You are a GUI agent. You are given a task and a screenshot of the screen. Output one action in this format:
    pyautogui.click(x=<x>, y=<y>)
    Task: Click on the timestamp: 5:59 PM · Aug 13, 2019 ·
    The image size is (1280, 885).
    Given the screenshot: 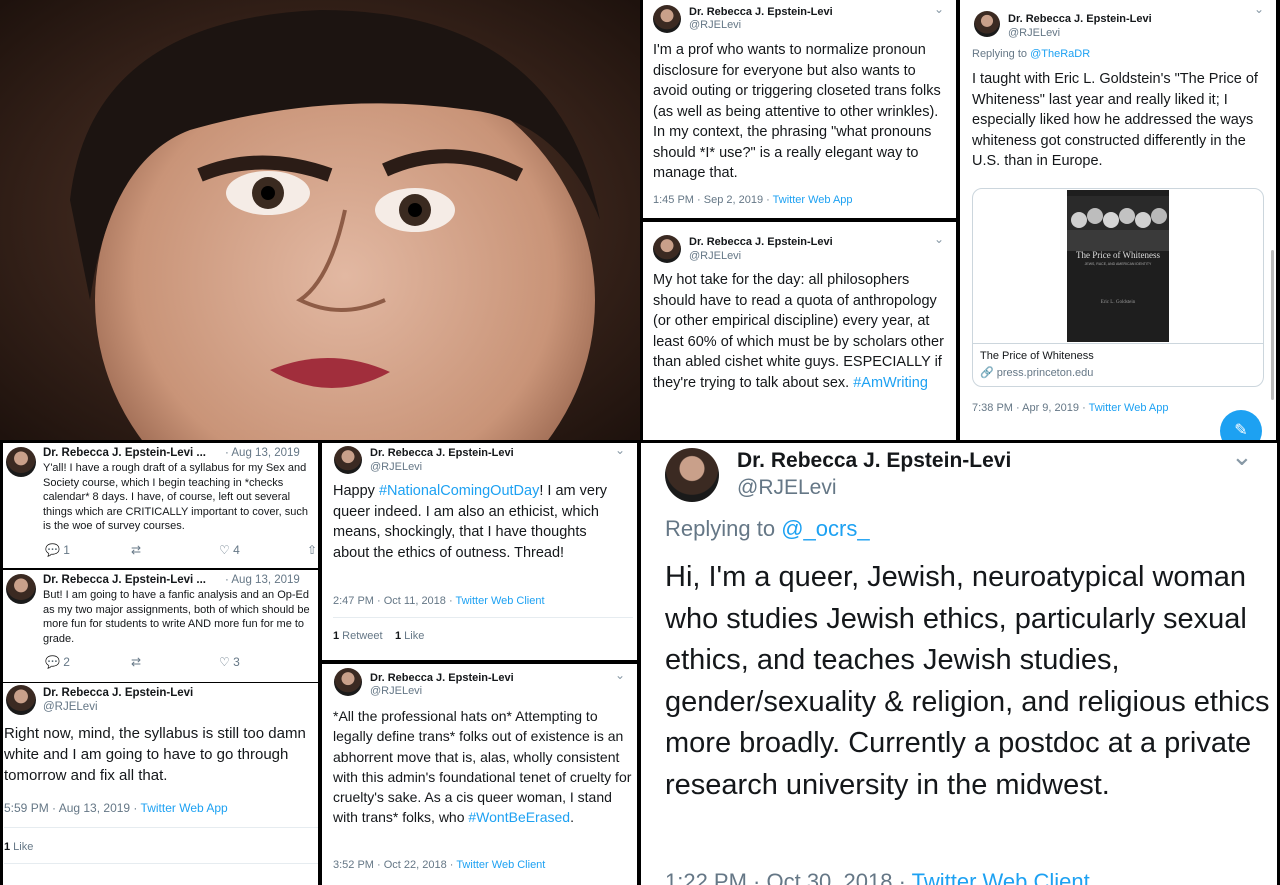 What is the action you would take?
    pyautogui.click(x=72, y=808)
    